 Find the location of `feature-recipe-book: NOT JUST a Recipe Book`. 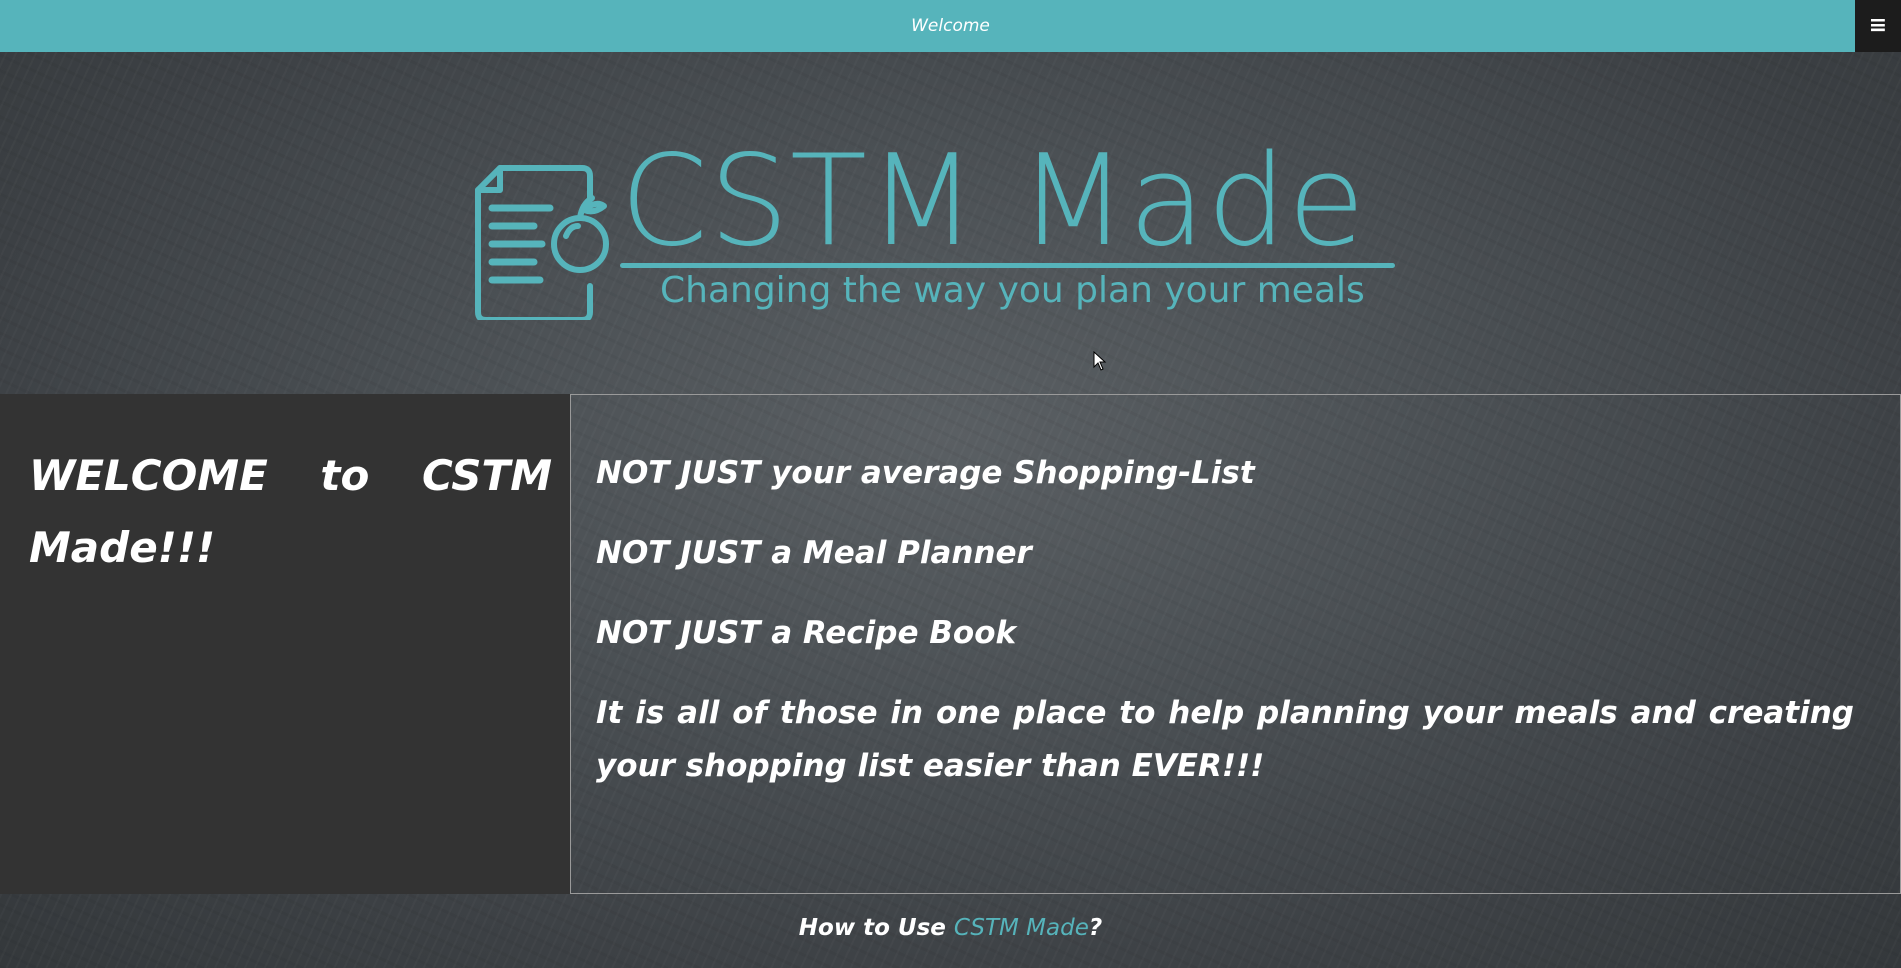

feature-recipe-book: NOT JUST a Recipe Book is located at coordinates (806, 633).